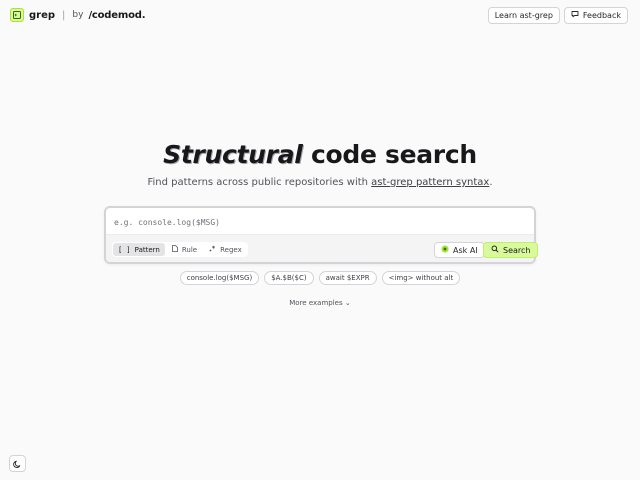 This screenshot has width=640, height=480. Describe the element at coordinates (189, 249) in the screenshot. I see `tab-rule-label: Rule` at that location.